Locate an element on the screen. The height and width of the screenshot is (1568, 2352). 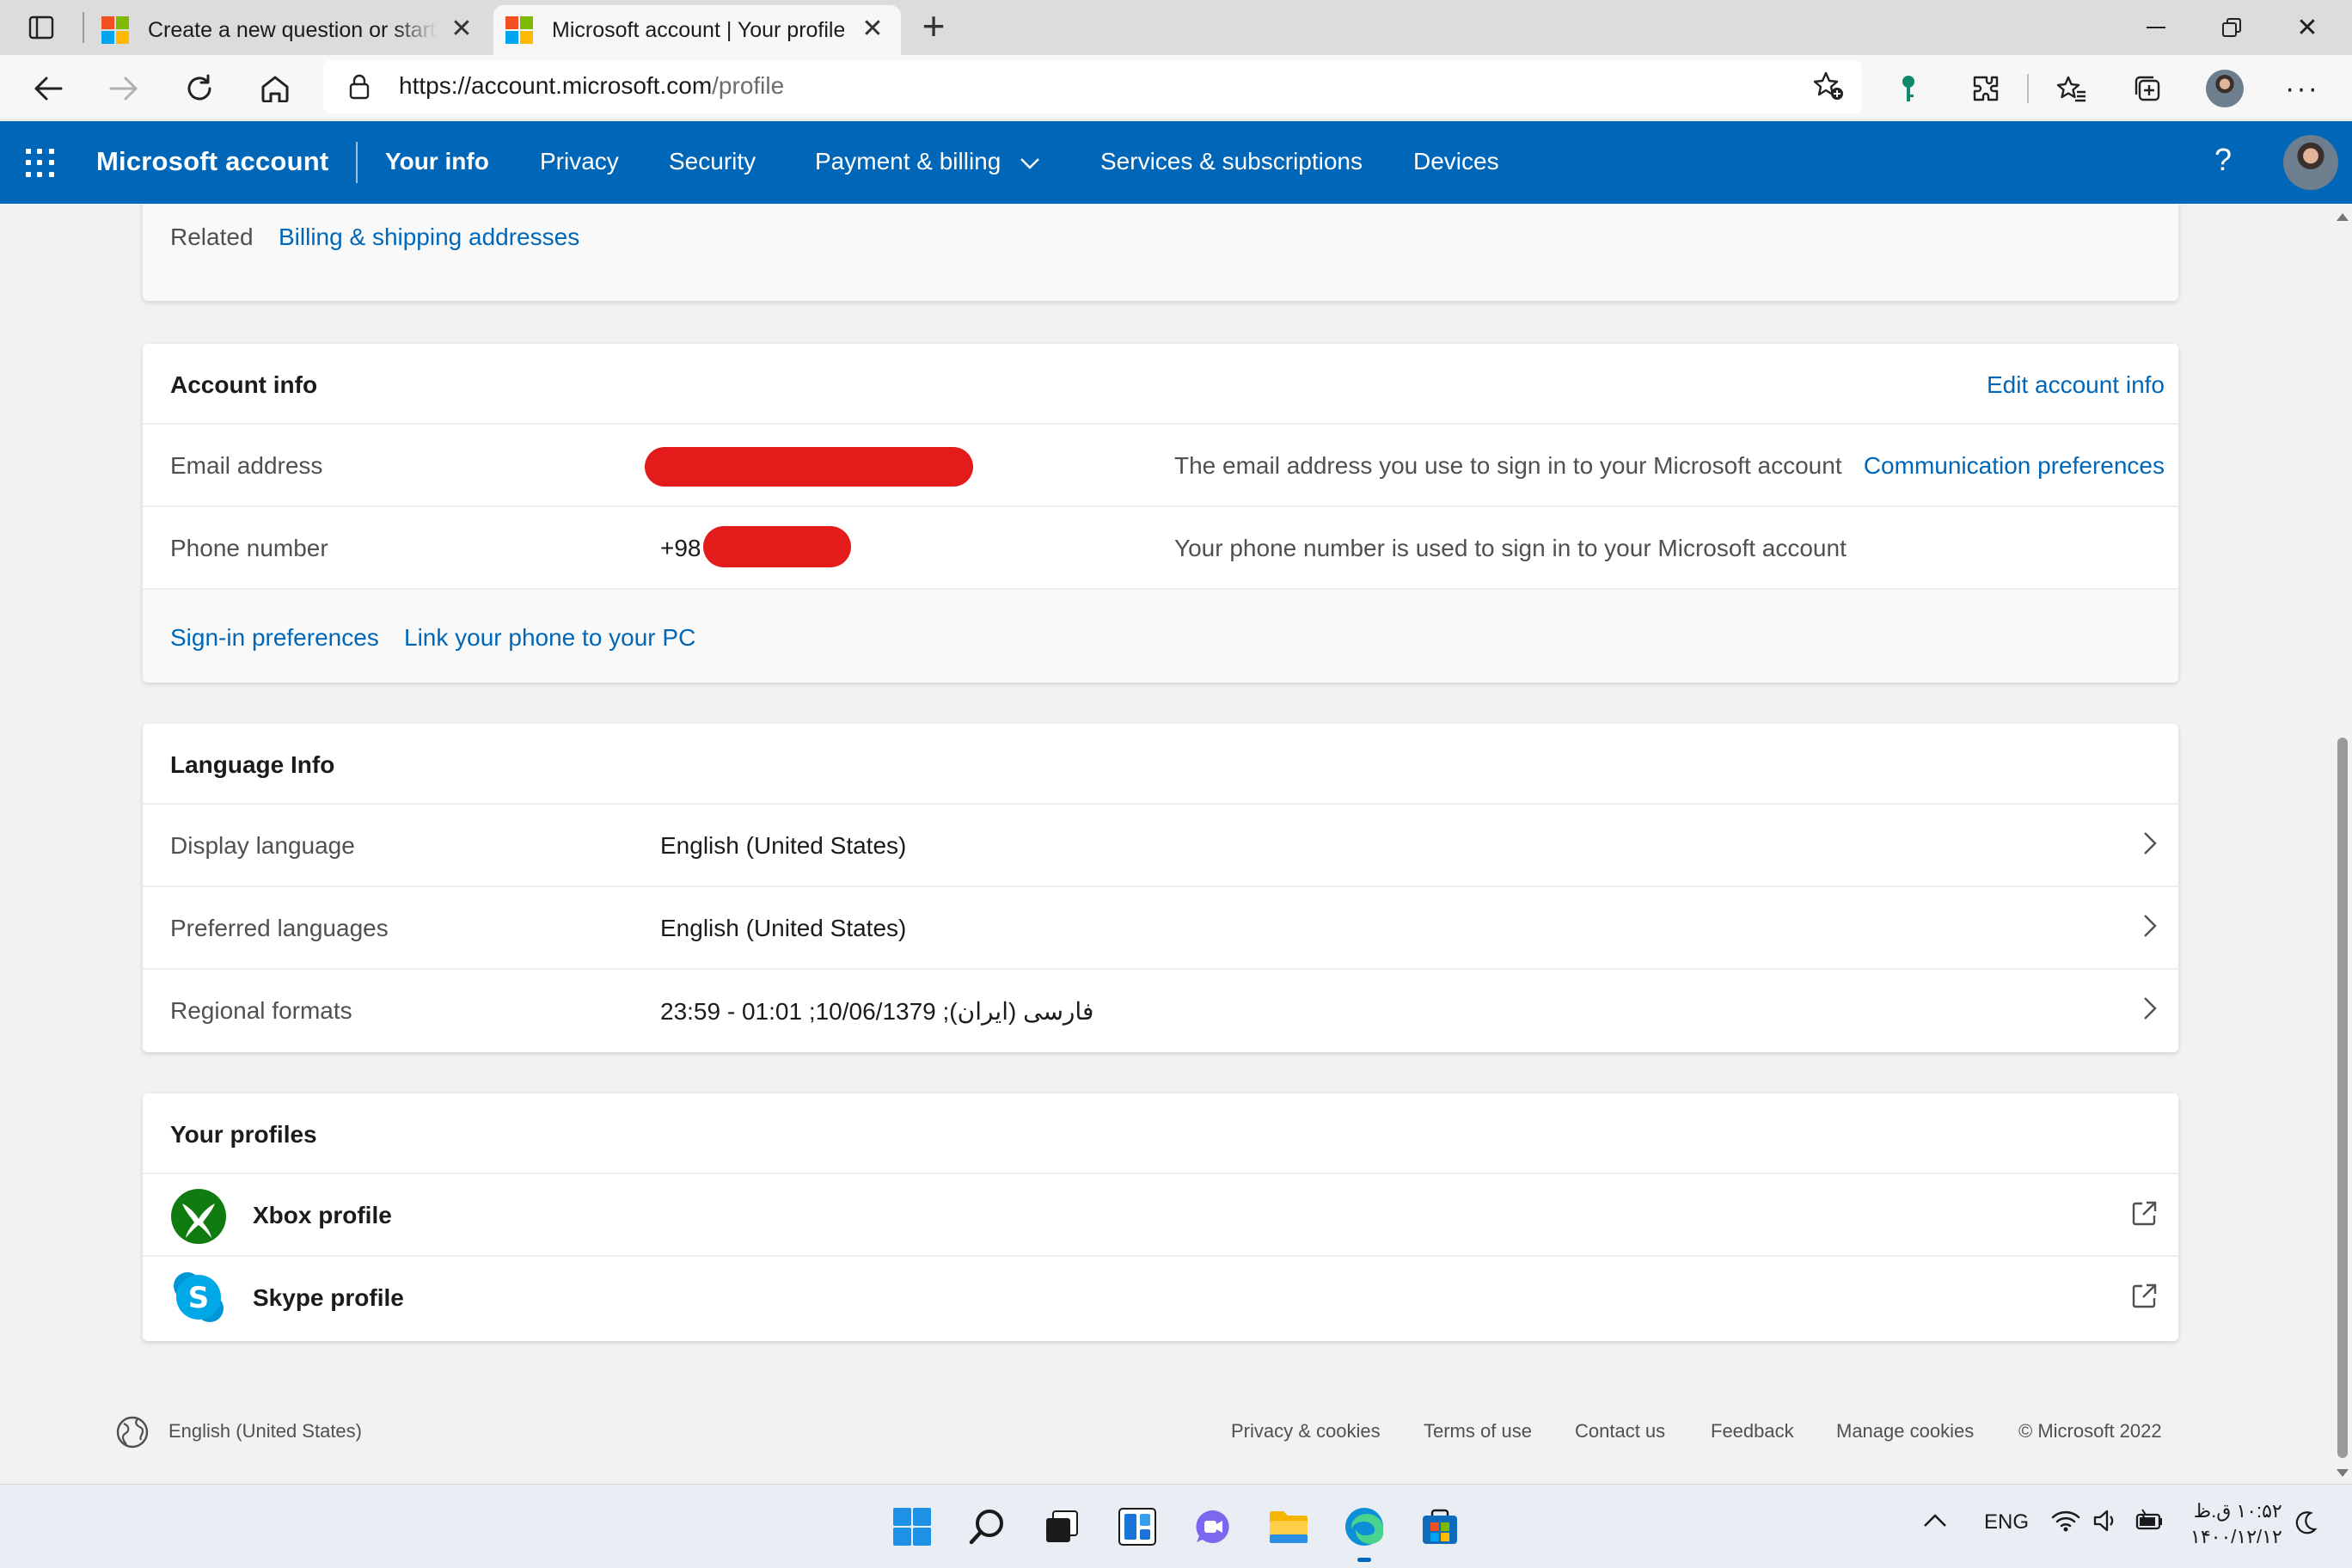
start-icon is located at coordinates (912, 1527).